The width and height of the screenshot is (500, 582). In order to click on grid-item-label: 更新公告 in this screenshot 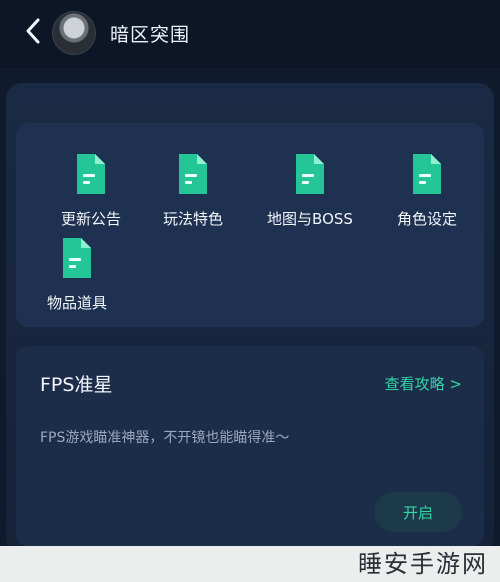, I will do `click(90, 219)`.